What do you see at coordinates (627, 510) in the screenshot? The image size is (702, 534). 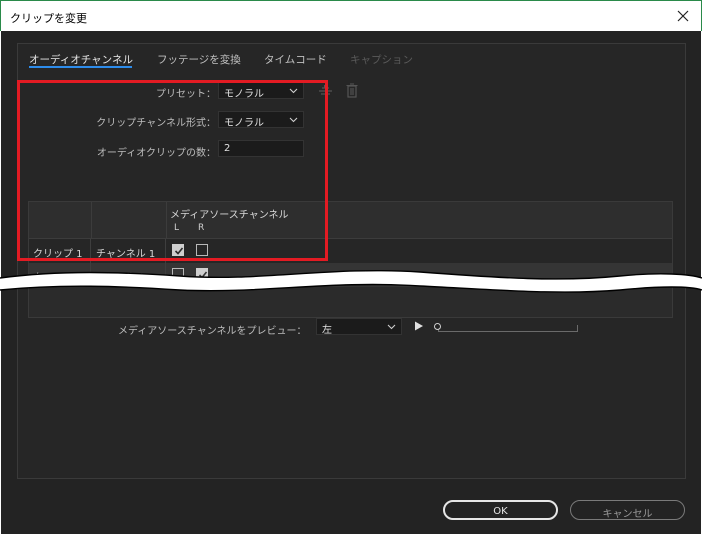 I see `cancel-button: キャンセル` at bounding box center [627, 510].